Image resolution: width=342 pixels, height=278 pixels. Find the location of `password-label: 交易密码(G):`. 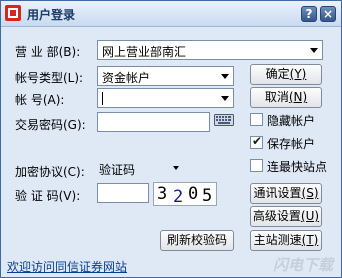

password-label: 交易密码(G): is located at coordinates (50, 125).